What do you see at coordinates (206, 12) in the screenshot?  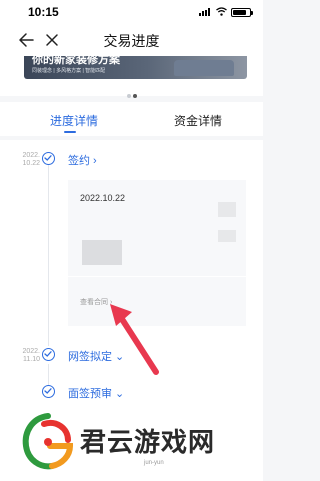 I see `signal-icon` at bounding box center [206, 12].